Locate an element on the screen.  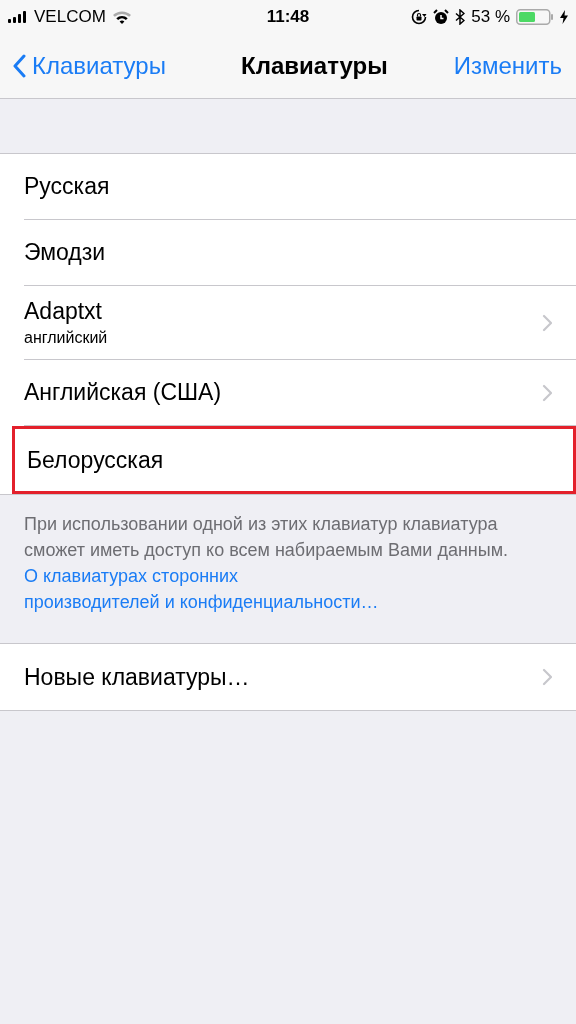
keyboard-row: Adaptxt английский is located at coordinates (300, 323).